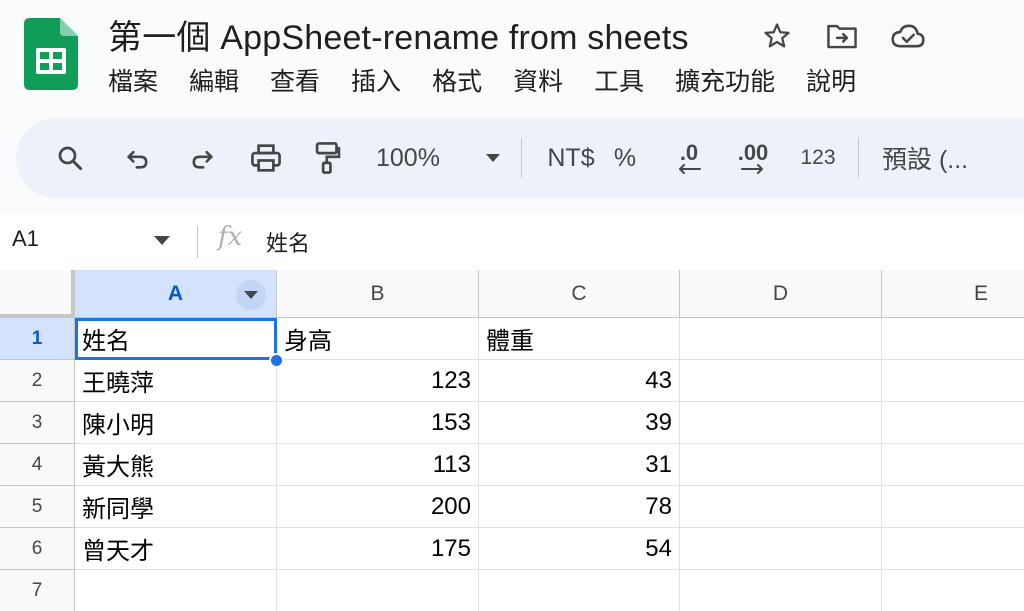 The image size is (1024, 611). I want to click on cell-d4, so click(781, 465).